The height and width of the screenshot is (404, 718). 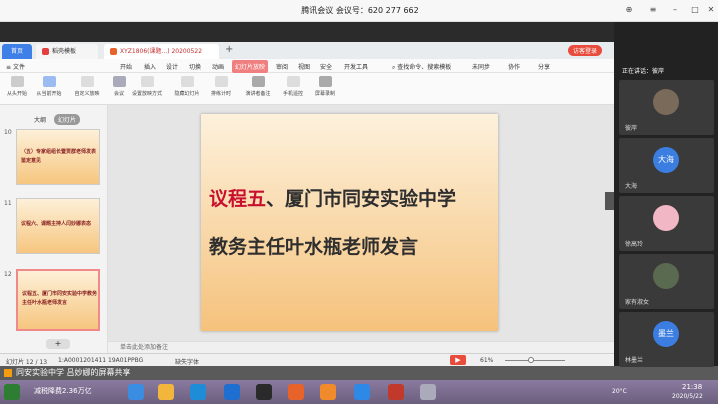 What do you see at coordinates (16, 94) in the screenshot?
I see `tool-label: 从头开始` at bounding box center [16, 94].